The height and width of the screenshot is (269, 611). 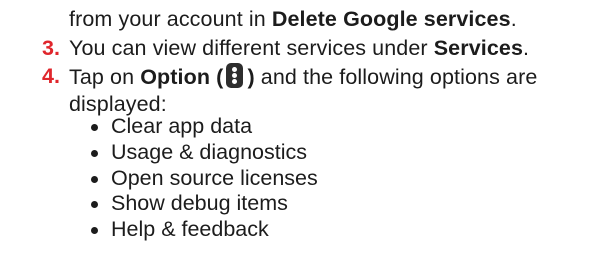 I want to click on list-item: Show debug items, so click(x=203, y=204).